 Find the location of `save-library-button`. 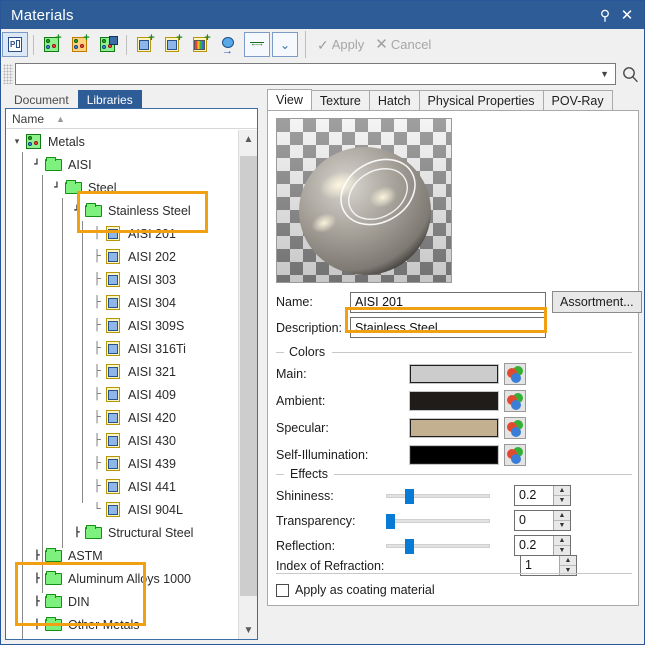

save-library-button is located at coordinates (108, 44).